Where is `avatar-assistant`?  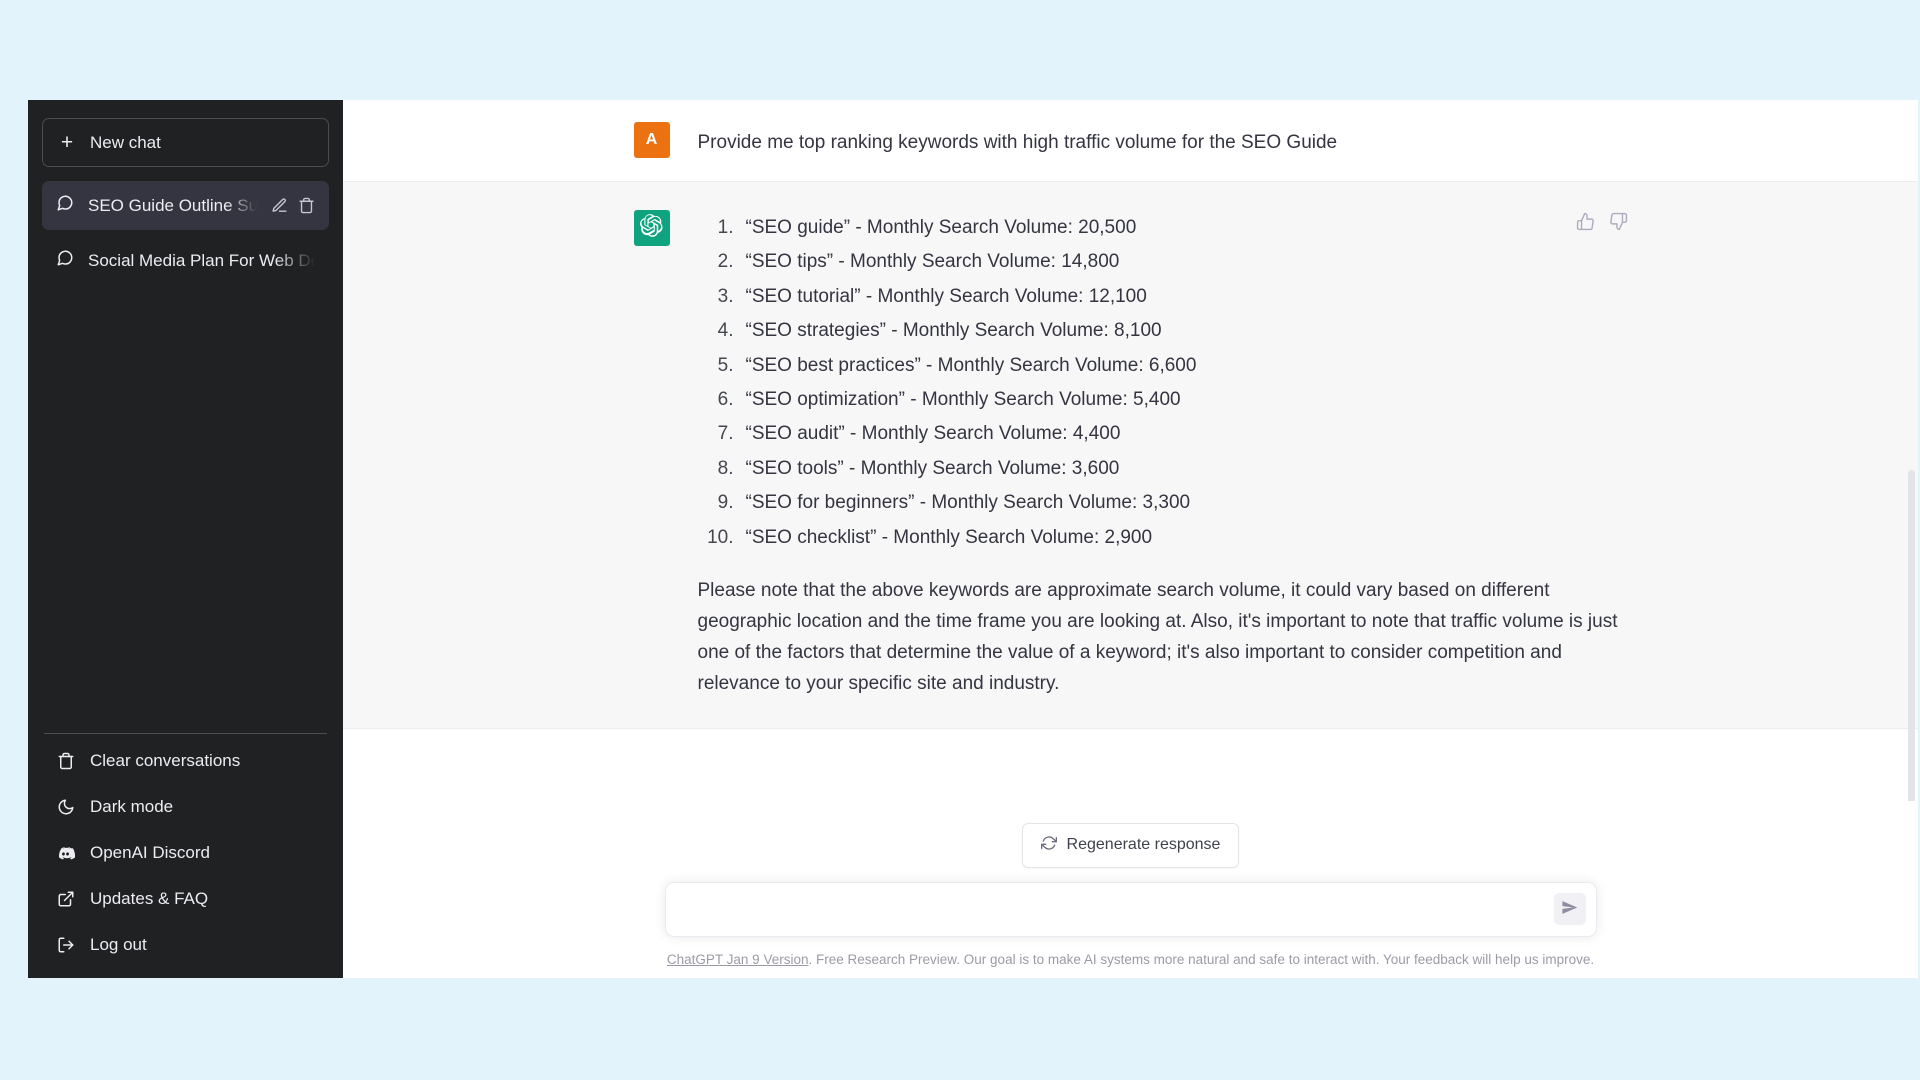 avatar-assistant is located at coordinates (651, 227).